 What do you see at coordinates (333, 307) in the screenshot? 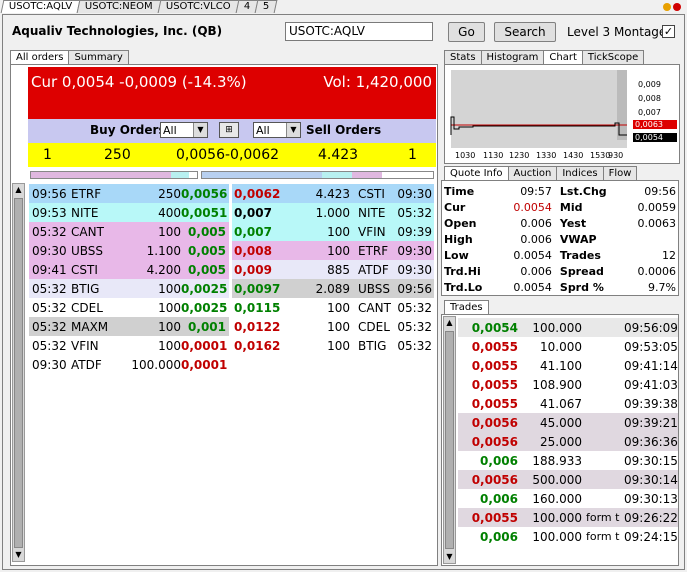
I see `ask-row: 0,0115 100 CANT 05:32` at bounding box center [333, 307].